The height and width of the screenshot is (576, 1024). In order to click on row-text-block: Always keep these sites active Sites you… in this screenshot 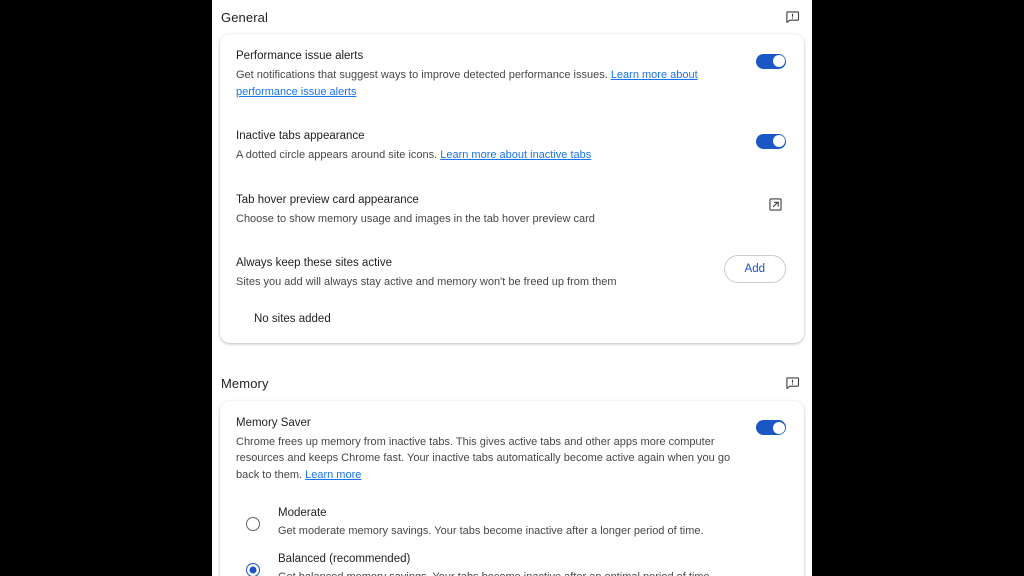, I will do `click(480, 273)`.